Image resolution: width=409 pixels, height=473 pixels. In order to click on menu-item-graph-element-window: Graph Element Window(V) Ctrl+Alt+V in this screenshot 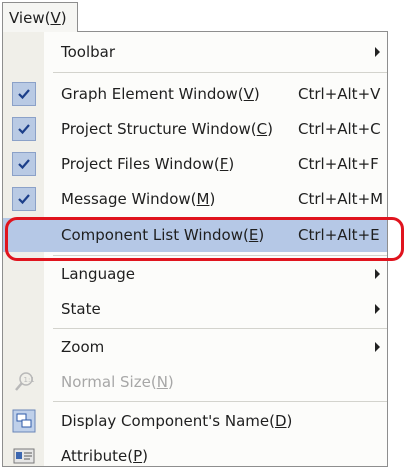, I will do `click(195, 94)`.